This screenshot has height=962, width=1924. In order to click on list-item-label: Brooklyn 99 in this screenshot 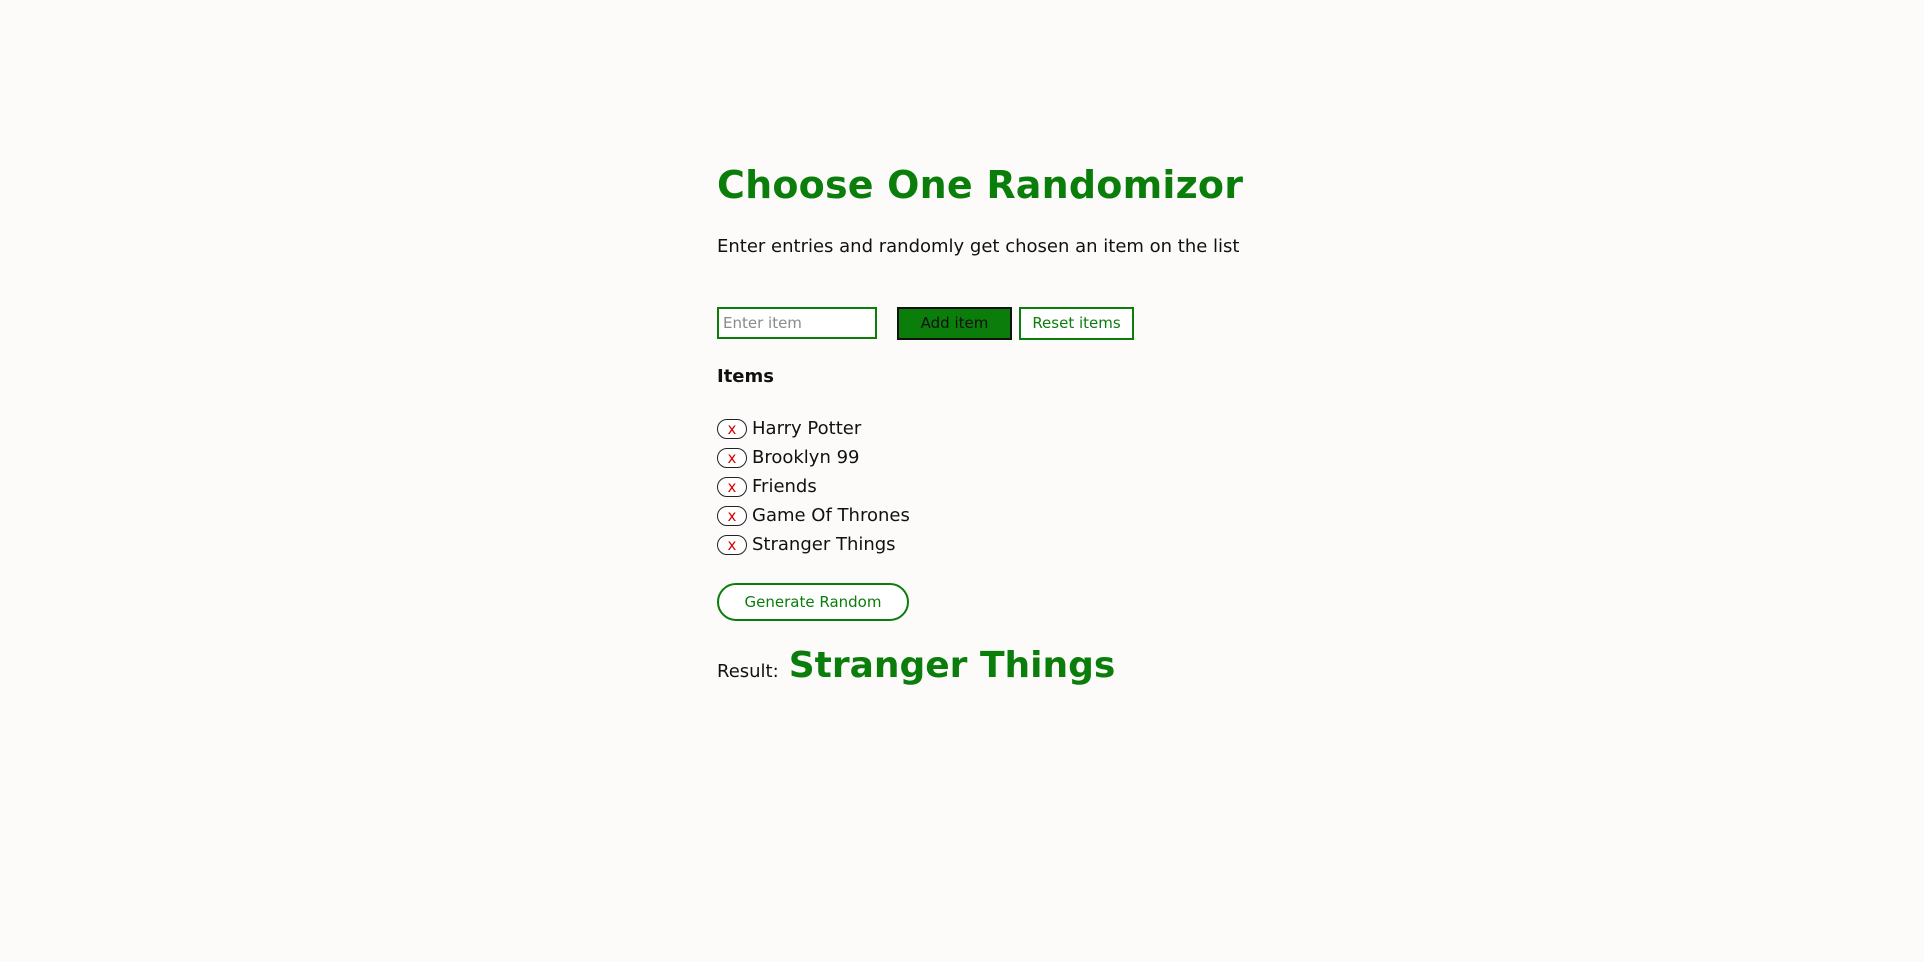, I will do `click(806, 457)`.